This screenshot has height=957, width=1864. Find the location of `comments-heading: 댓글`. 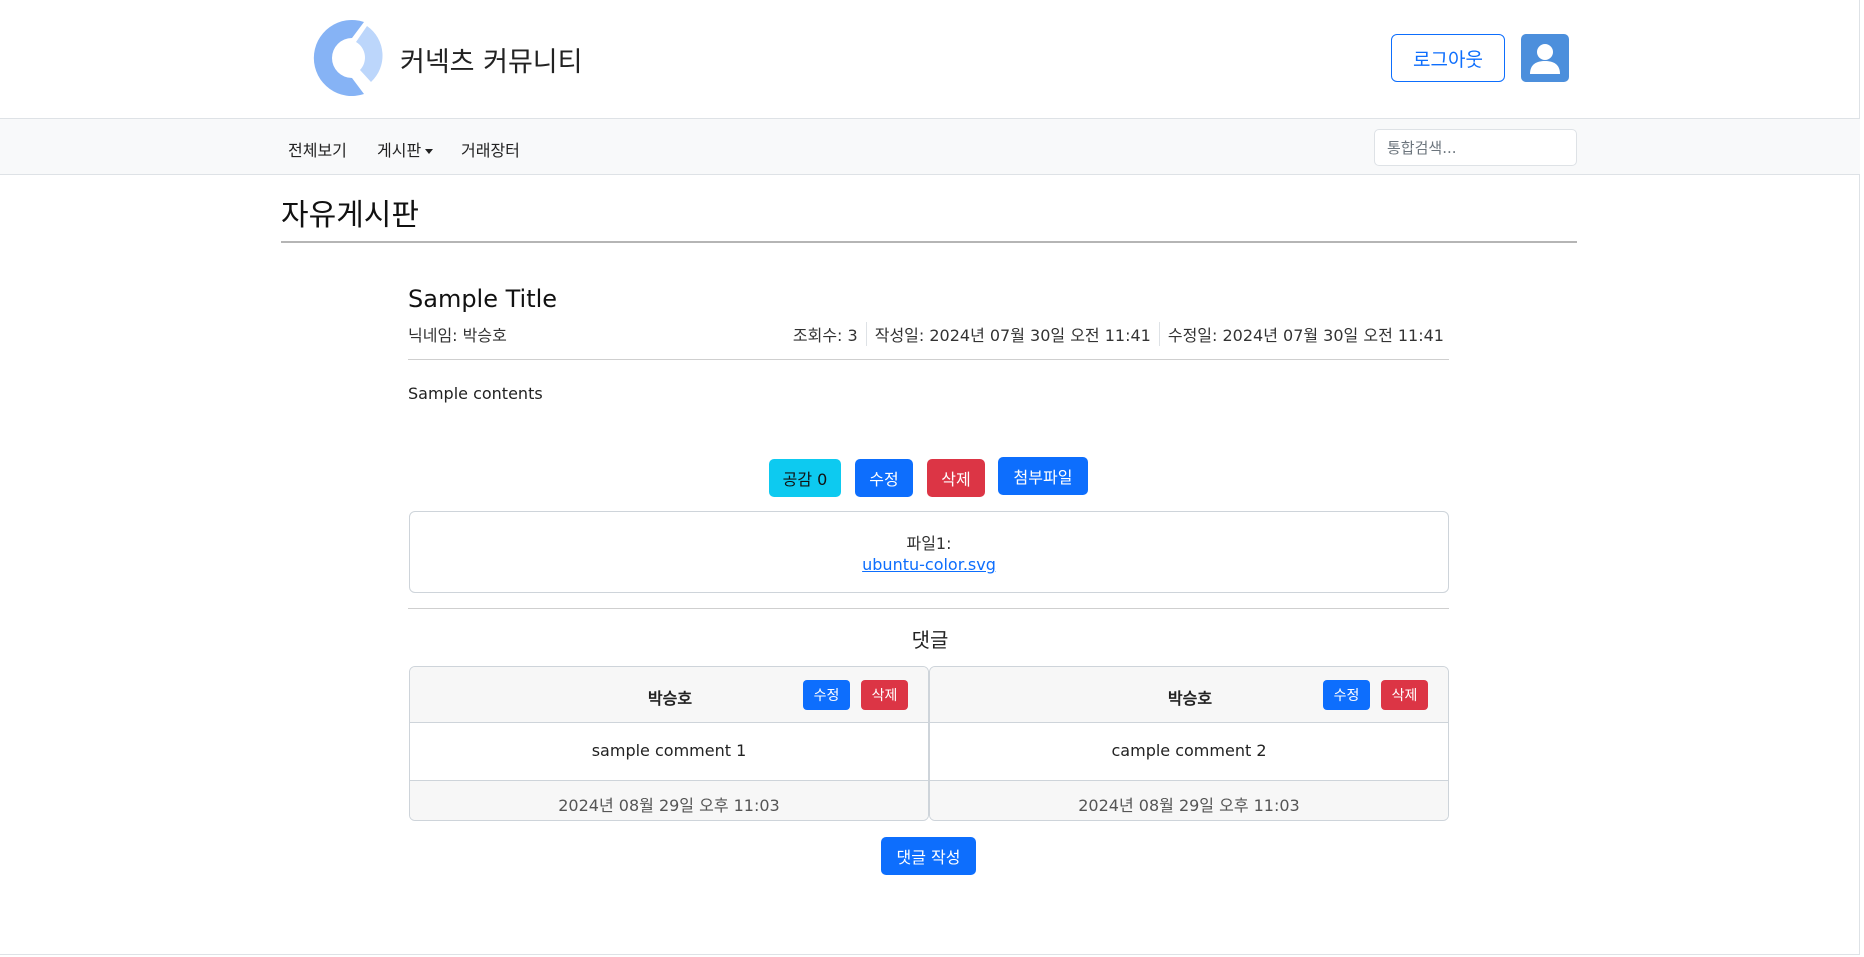

comments-heading: 댓글 is located at coordinates (930, 640).